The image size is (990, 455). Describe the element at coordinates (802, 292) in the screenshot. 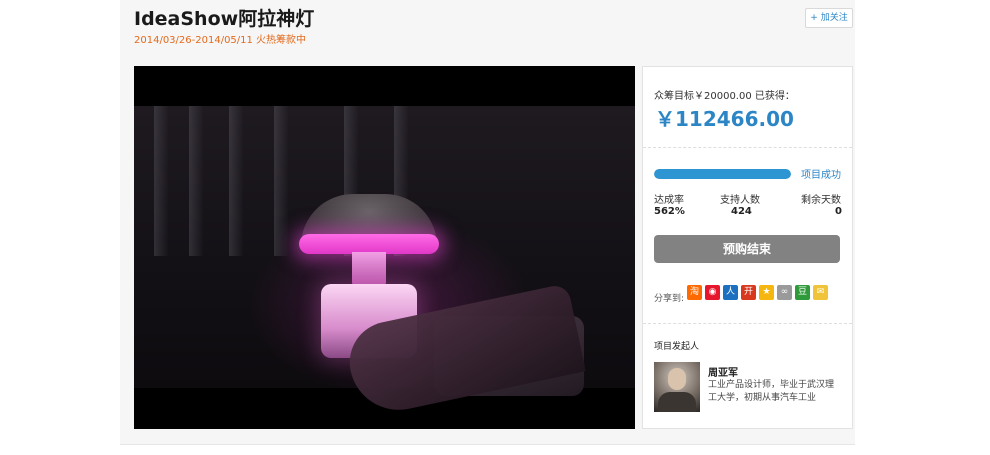

I see `douban-icon: 豆` at that location.